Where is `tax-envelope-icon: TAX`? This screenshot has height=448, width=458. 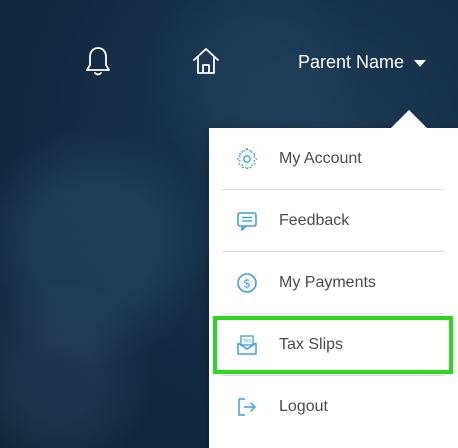
tax-envelope-icon: TAX is located at coordinates (247, 345).